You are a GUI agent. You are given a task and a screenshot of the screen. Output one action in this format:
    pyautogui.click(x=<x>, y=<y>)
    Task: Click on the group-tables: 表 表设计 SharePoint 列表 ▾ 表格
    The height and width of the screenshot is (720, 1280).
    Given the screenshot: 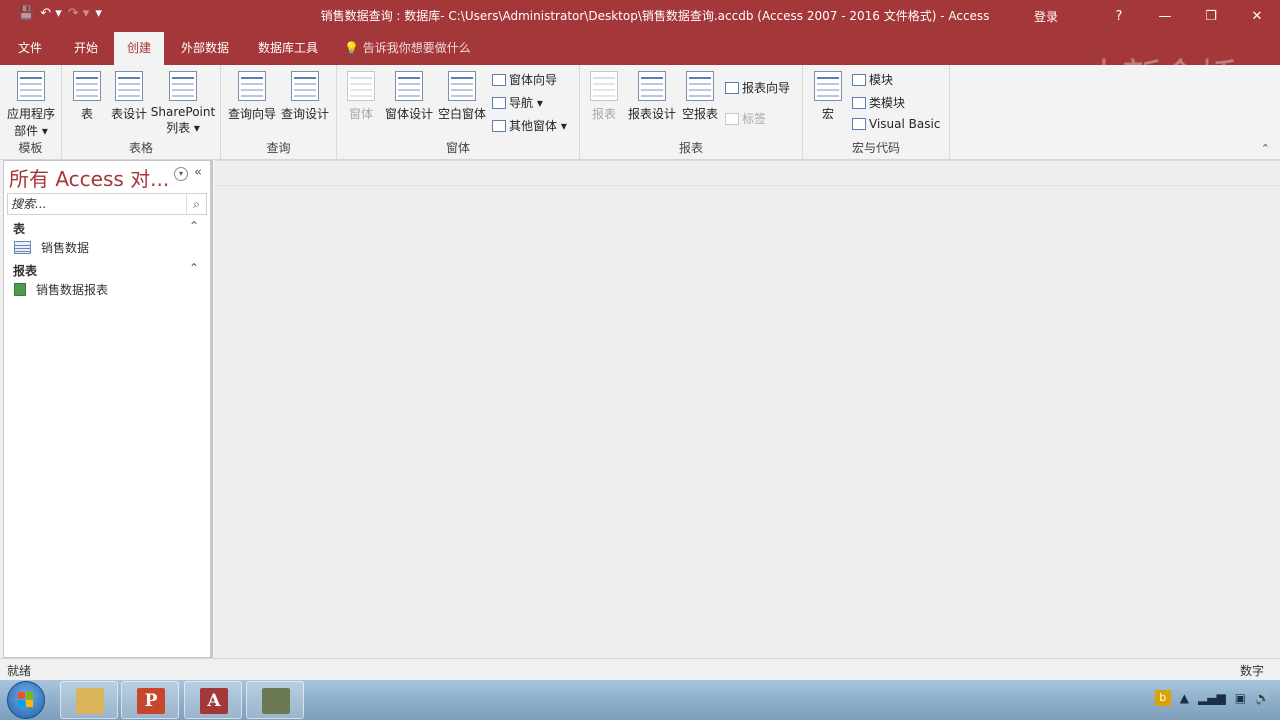 What is the action you would take?
    pyautogui.click(x=141, y=112)
    